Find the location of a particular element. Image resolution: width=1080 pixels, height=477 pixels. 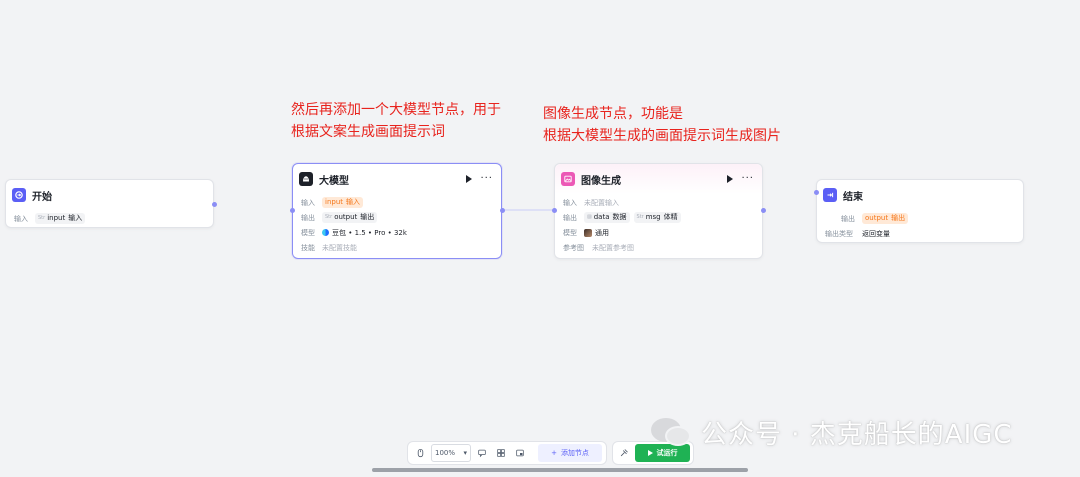

end-node-title: 结束 is located at coordinates (853, 197).